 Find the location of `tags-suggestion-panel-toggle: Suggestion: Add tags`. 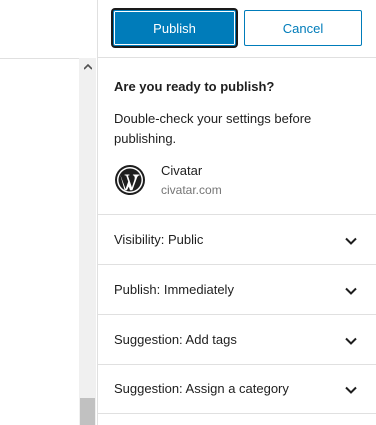

tags-suggestion-panel-toggle: Suggestion: Add tags is located at coordinates (237, 339).